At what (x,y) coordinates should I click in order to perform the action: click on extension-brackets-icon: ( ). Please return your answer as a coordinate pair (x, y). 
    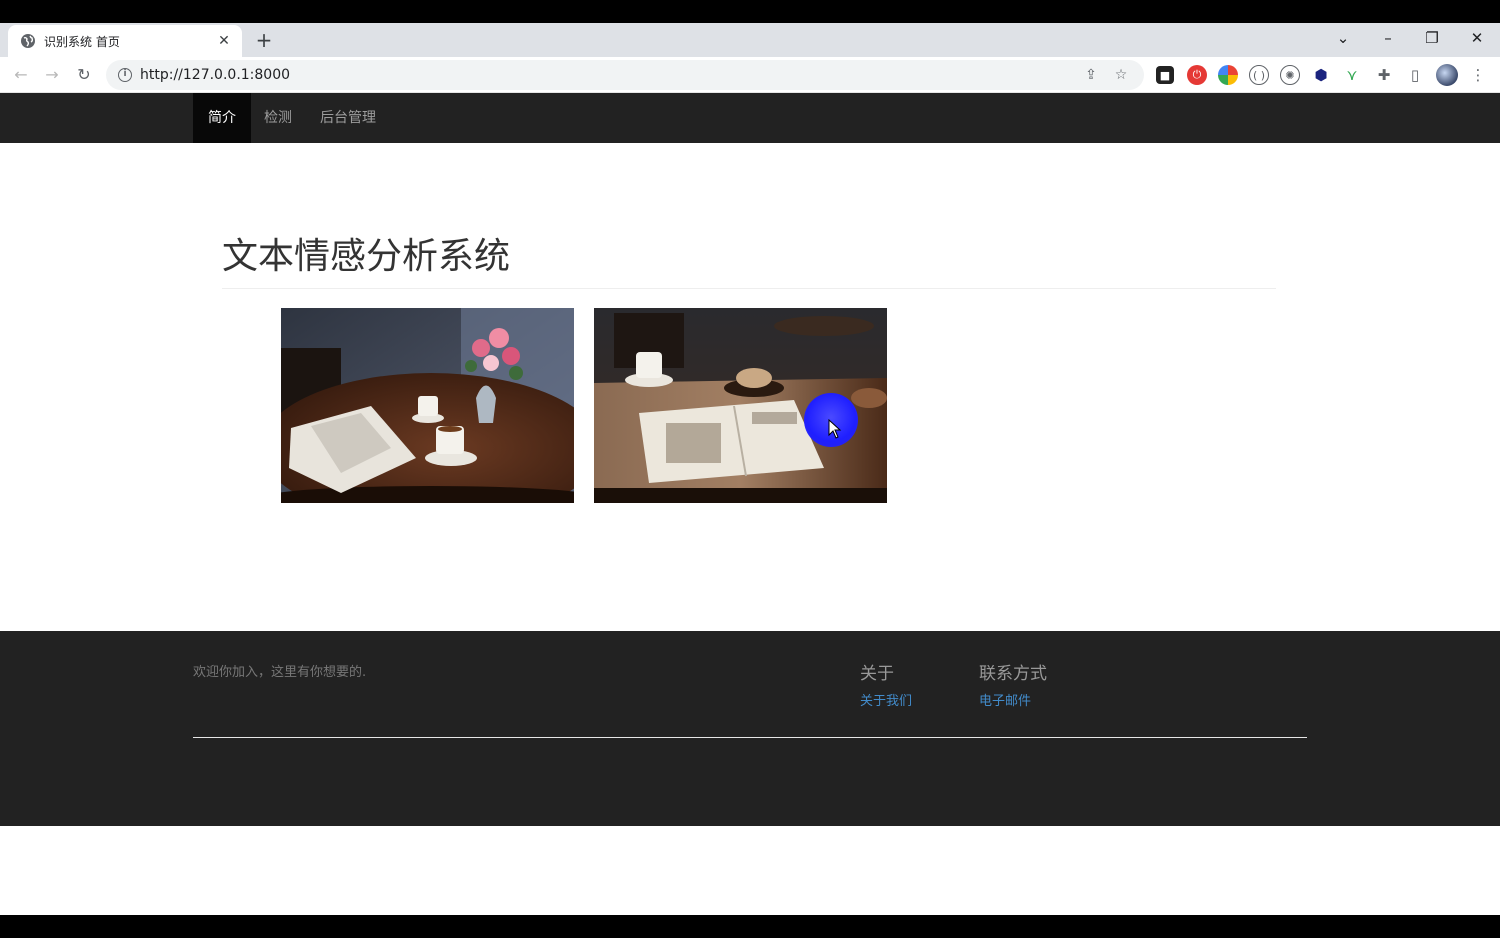
    Looking at the image, I should click on (1259, 75).